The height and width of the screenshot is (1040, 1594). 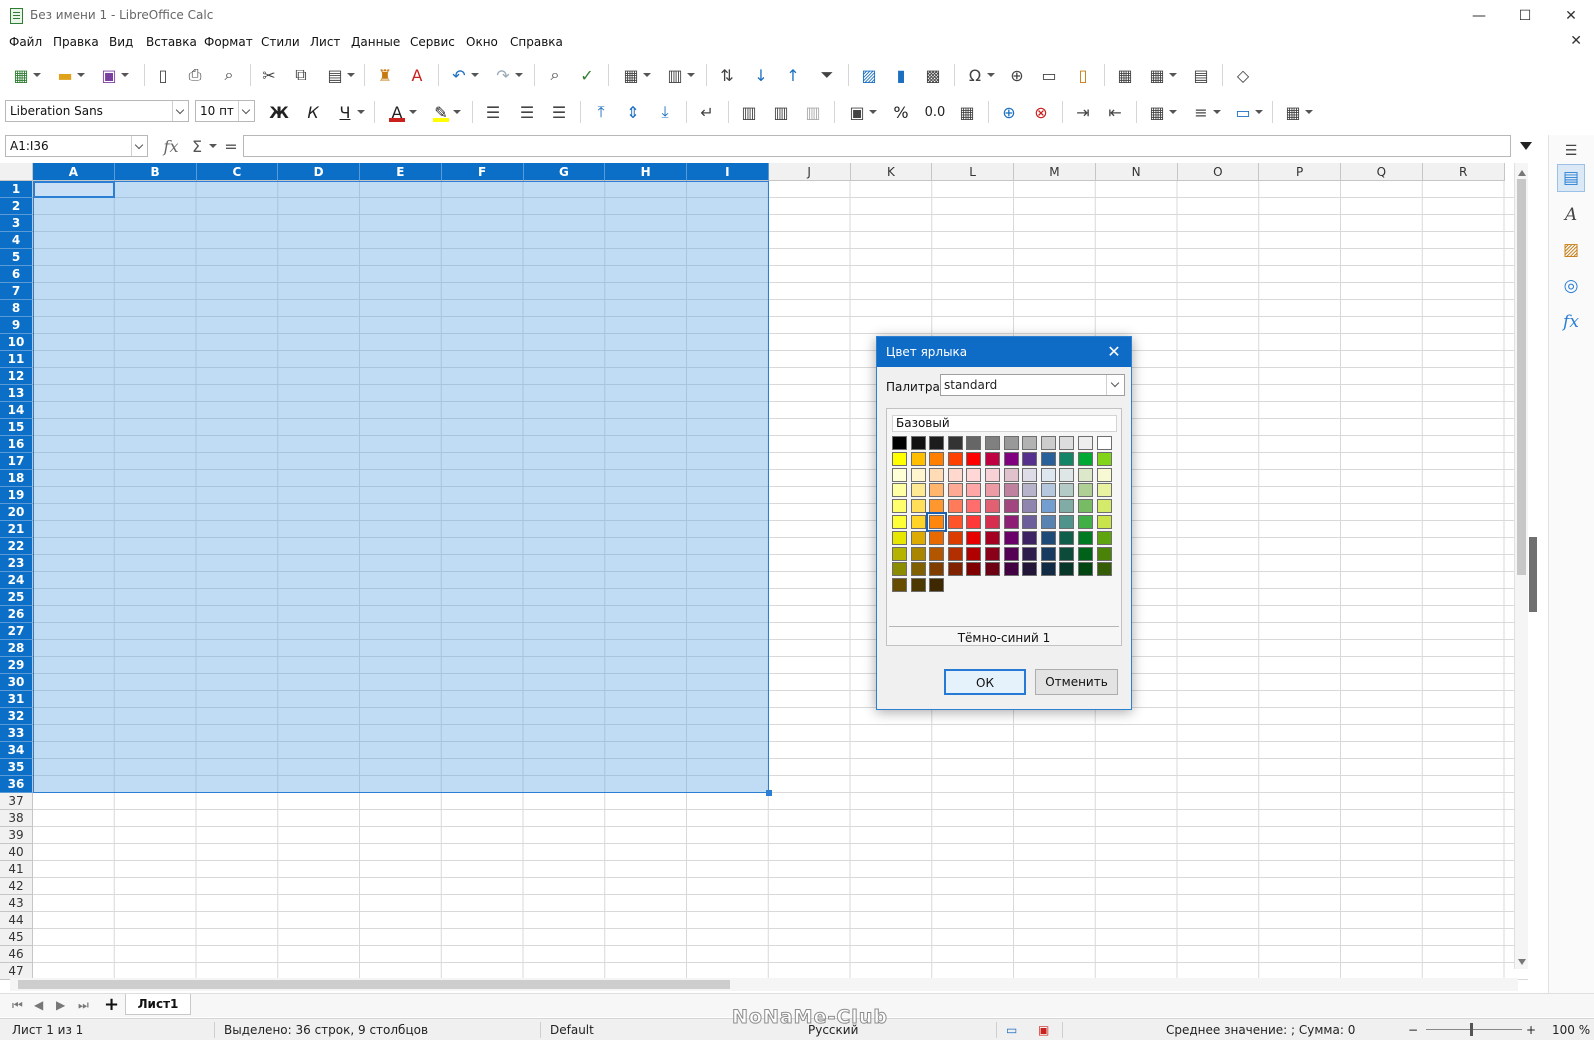 What do you see at coordinates (195, 75) in the screenshot?
I see `print-icon: ⎙` at bounding box center [195, 75].